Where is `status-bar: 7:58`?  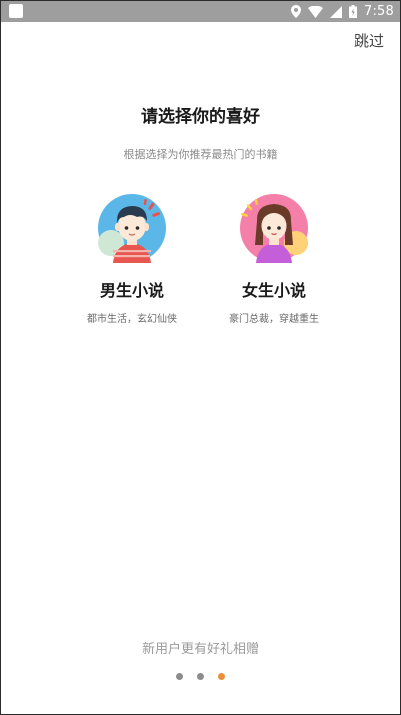
status-bar: 7:58 is located at coordinates (200, 11).